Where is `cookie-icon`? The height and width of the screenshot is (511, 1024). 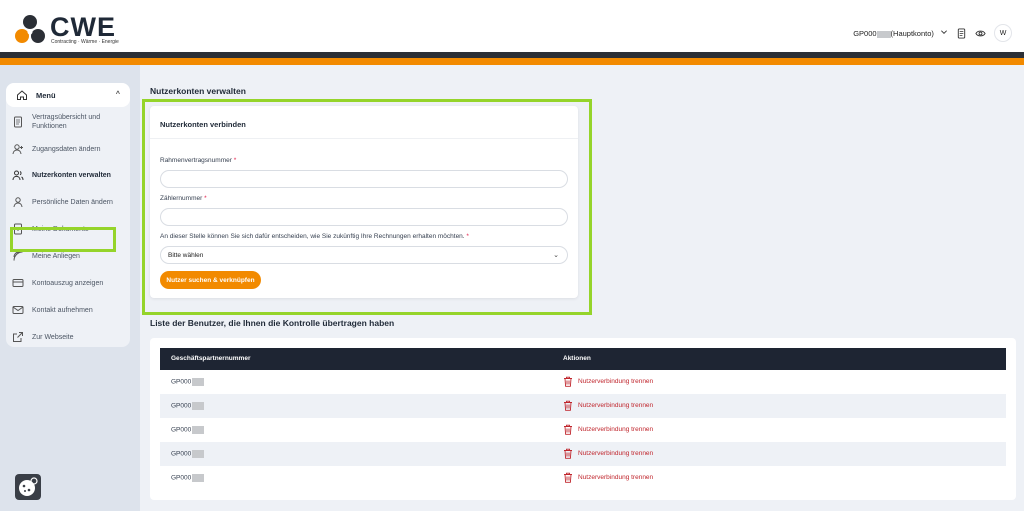
cookie-icon is located at coordinates (28, 486).